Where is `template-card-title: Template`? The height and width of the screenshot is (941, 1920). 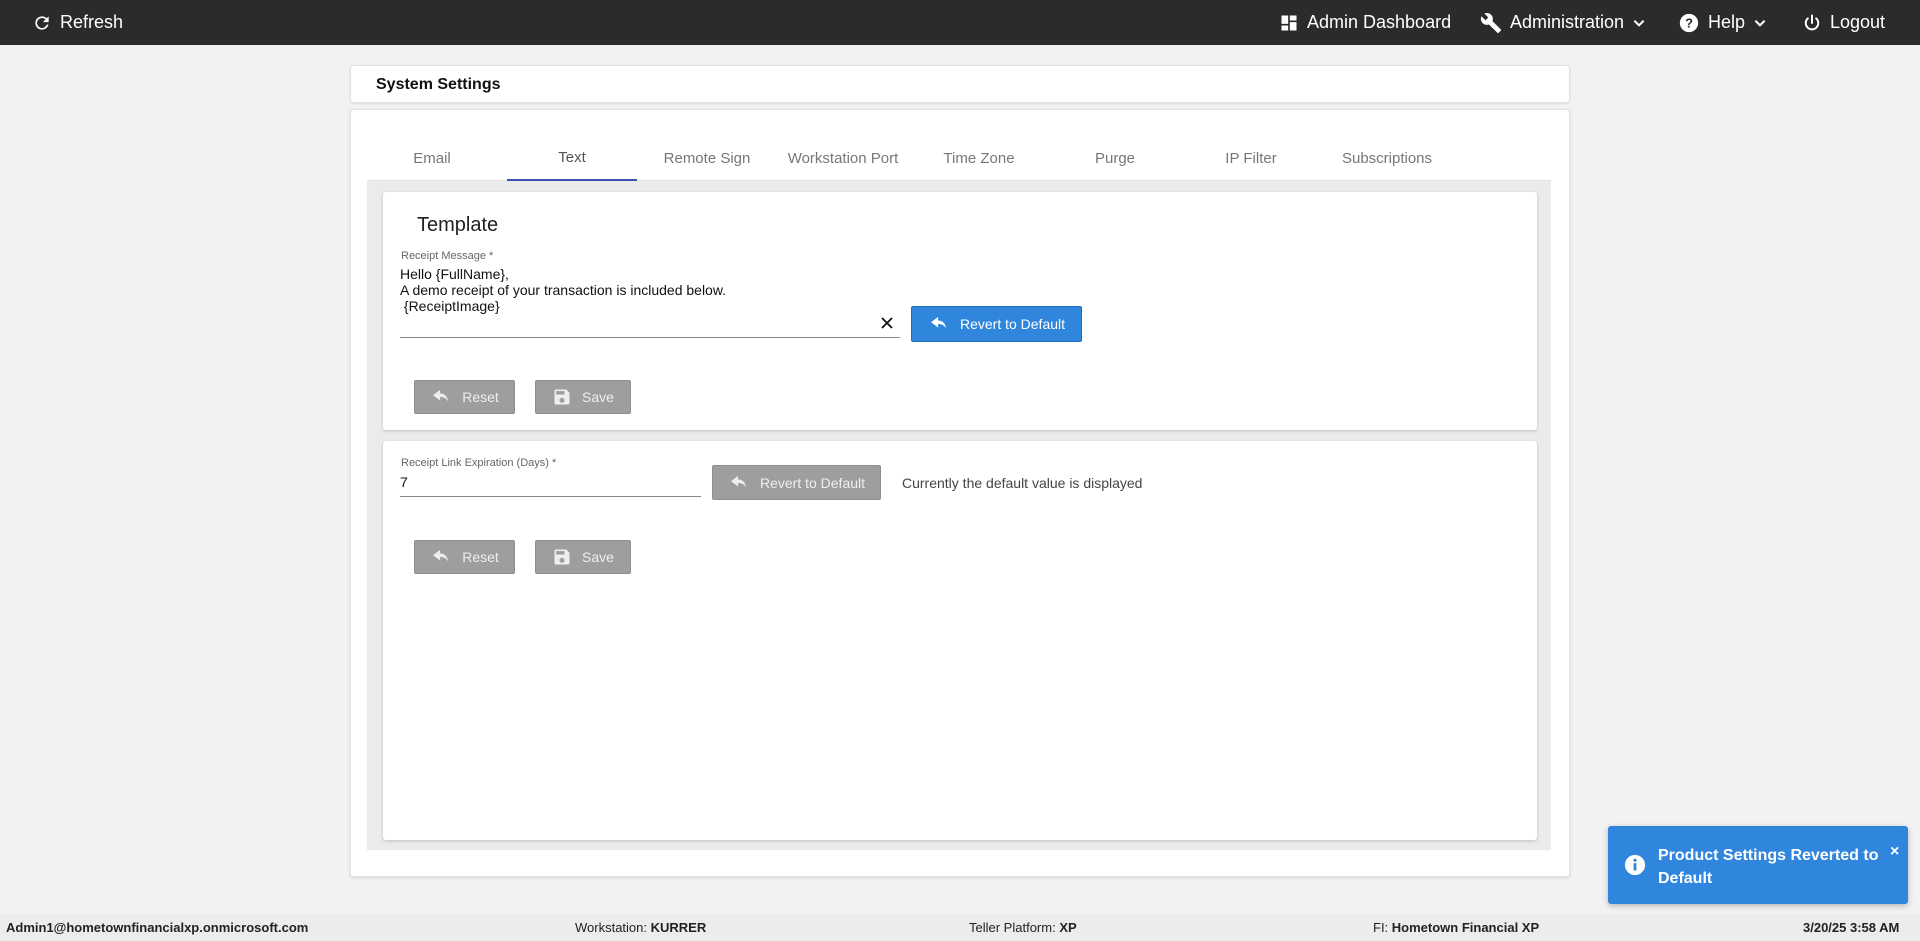 template-card-title: Template is located at coordinates (458, 225).